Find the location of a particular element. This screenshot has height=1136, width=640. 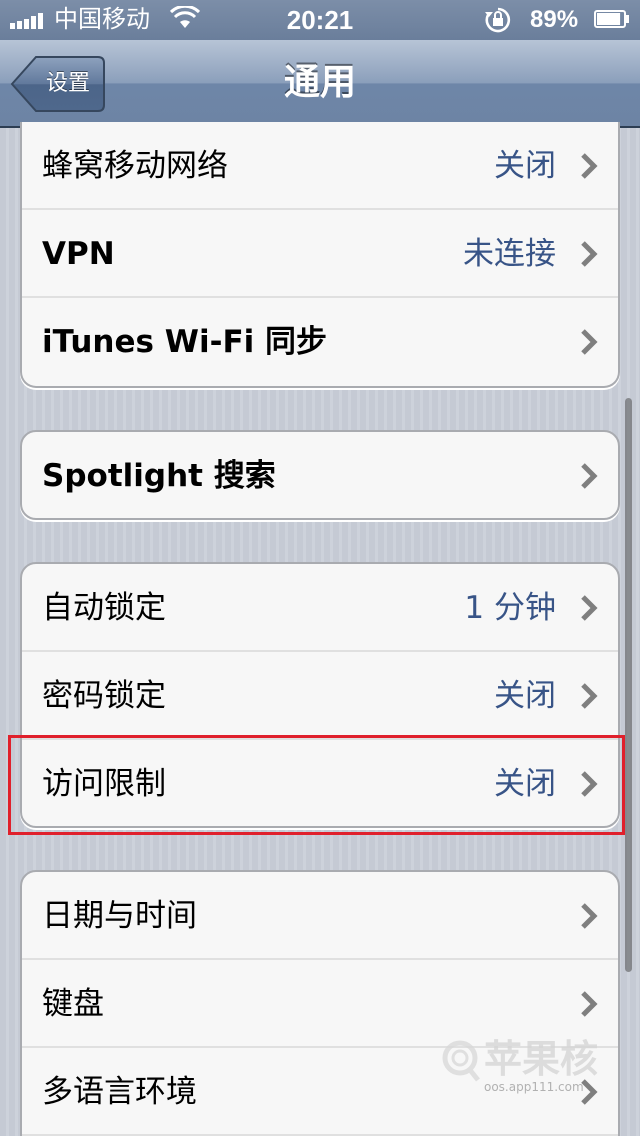

list-item-keyboard: 键盘 is located at coordinates (320, 1004).